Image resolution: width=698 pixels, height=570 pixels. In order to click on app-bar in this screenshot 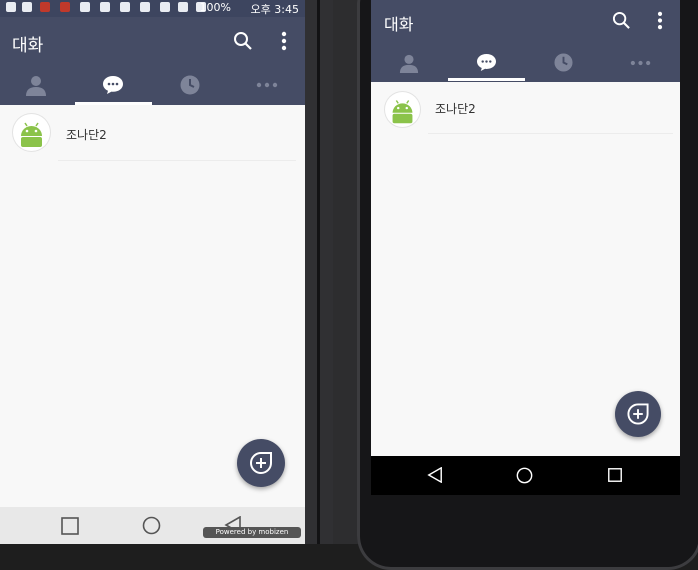, I will do `click(152, 42)`.